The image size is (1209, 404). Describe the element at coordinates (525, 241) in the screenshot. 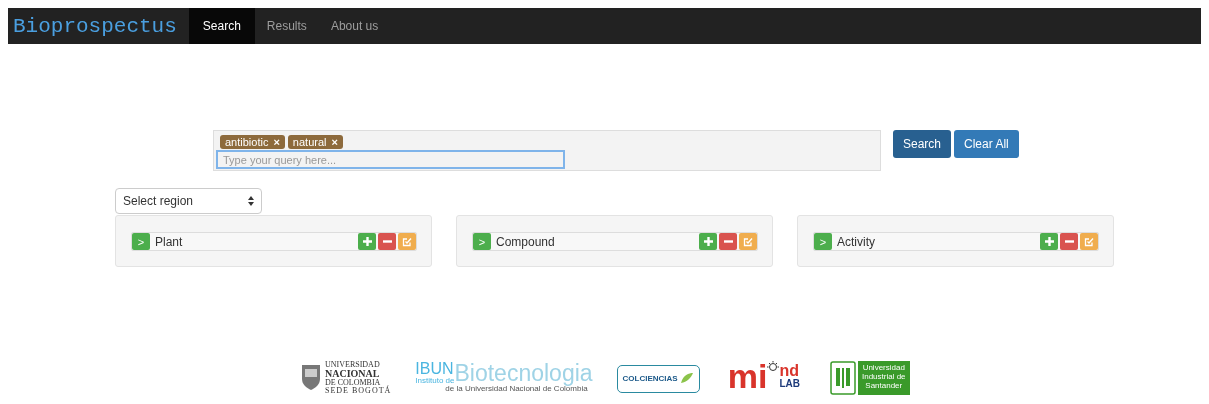

I see `filter-label: Compound` at that location.